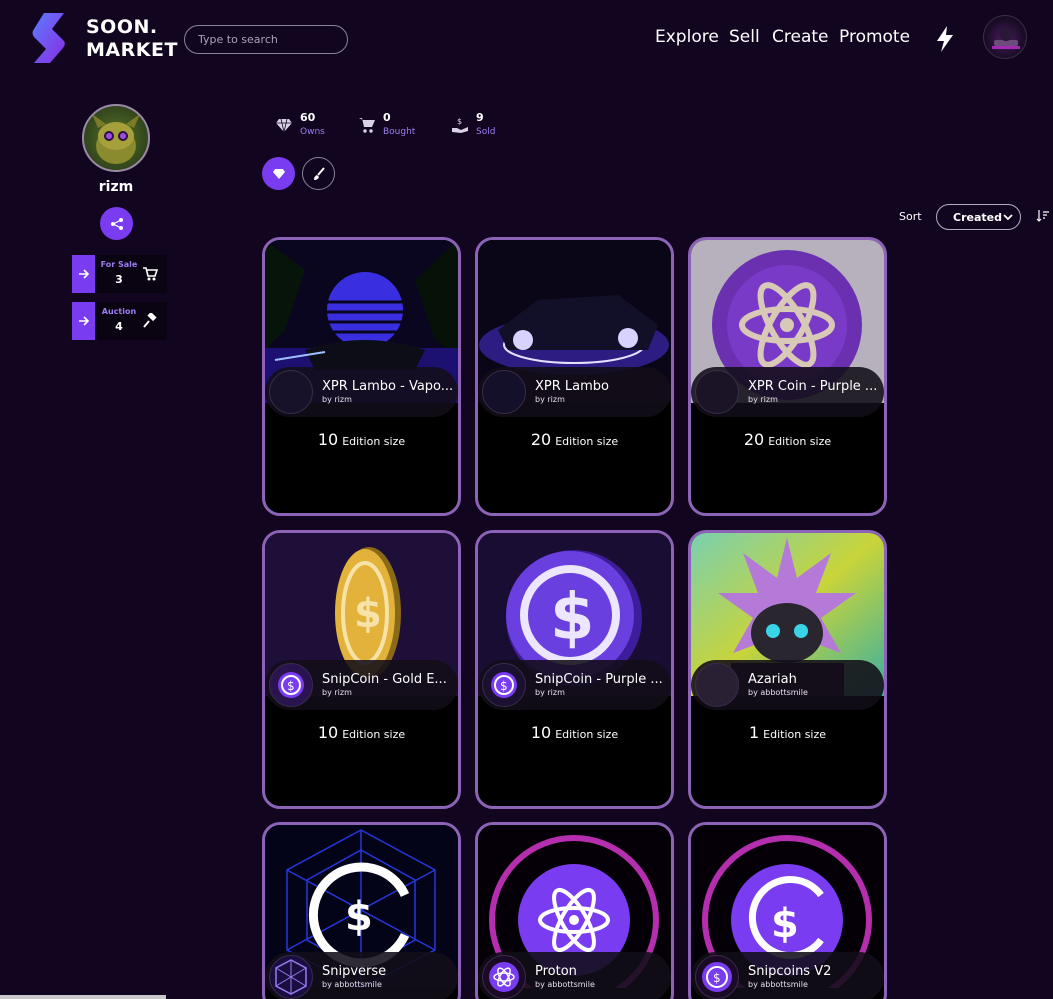 This screenshot has width=1053, height=999. I want to click on auction-stat: Auction 4, so click(119, 321).